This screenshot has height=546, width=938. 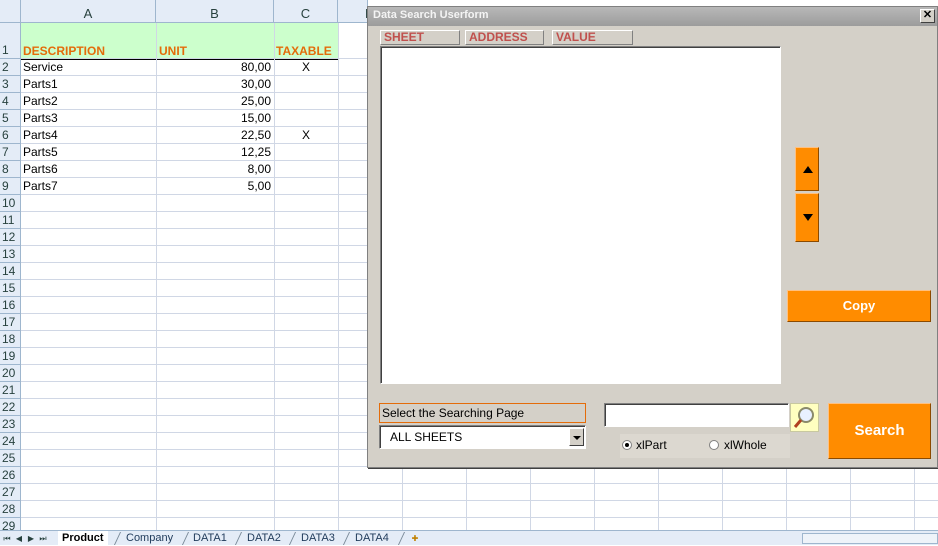 What do you see at coordinates (149, 538) in the screenshot?
I see `tab-company: Company` at bounding box center [149, 538].